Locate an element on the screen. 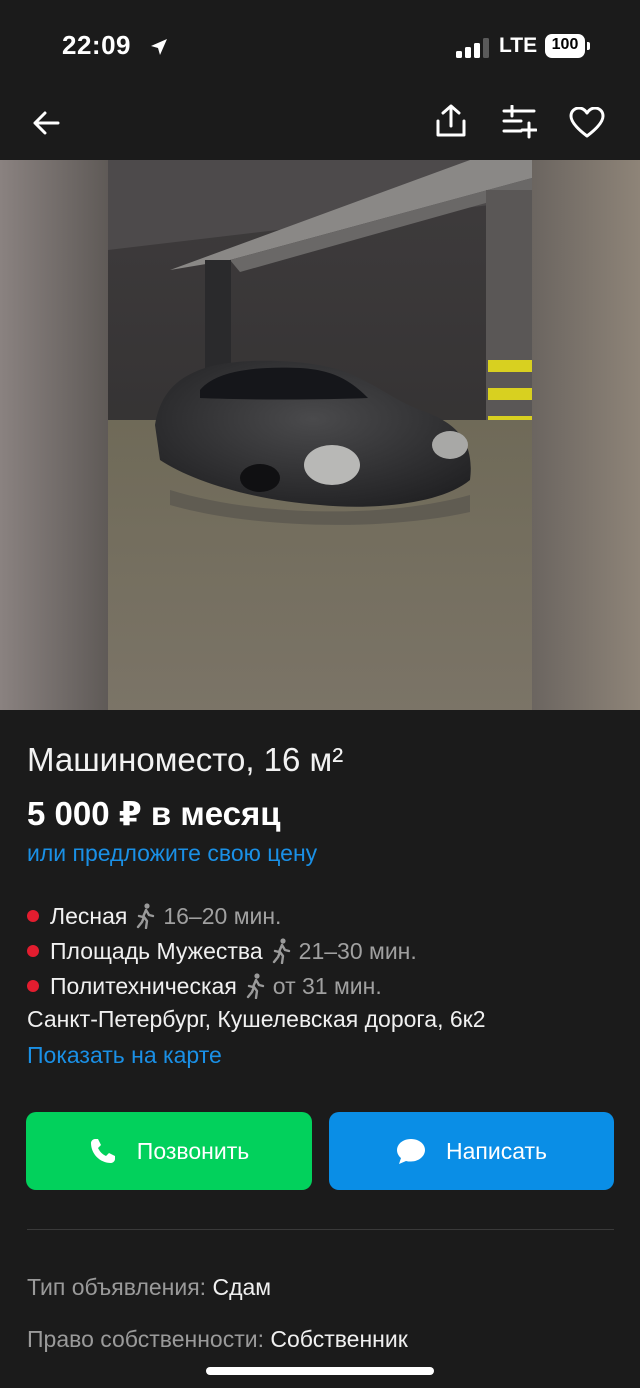 The height and width of the screenshot is (1388, 640). back-button is located at coordinates (46, 123).